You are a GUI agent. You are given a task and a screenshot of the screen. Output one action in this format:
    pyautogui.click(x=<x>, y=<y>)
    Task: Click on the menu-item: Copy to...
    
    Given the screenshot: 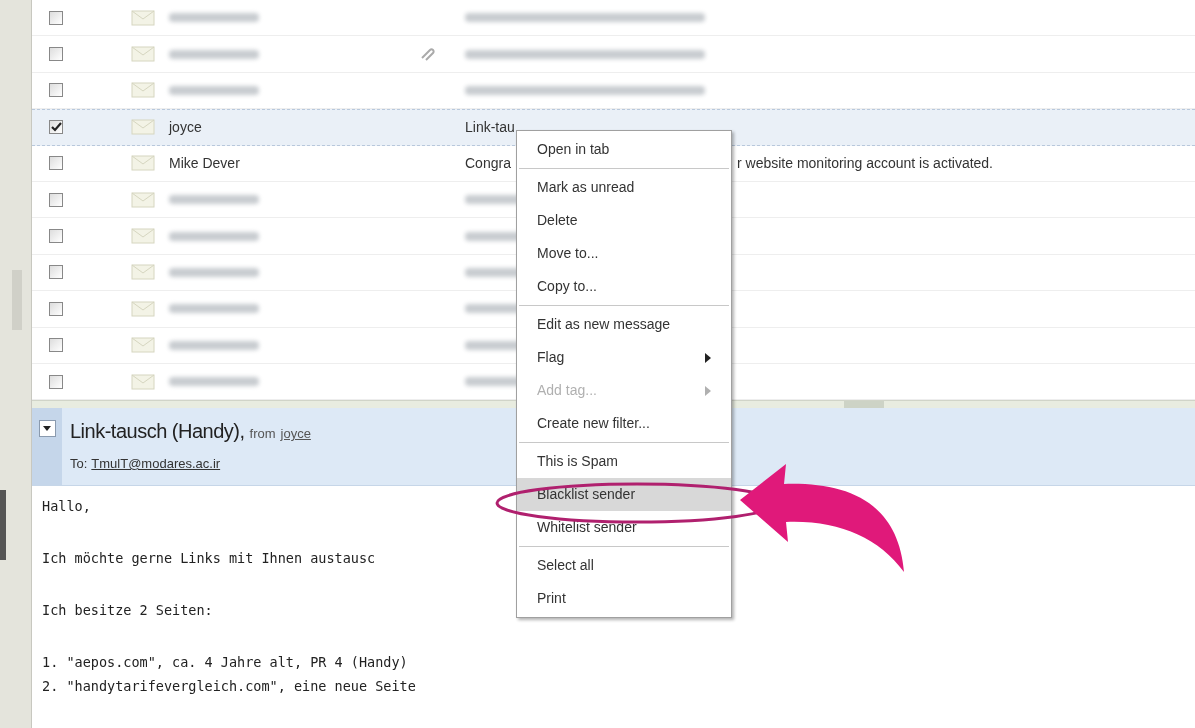 What is the action you would take?
    pyautogui.click(x=624, y=286)
    